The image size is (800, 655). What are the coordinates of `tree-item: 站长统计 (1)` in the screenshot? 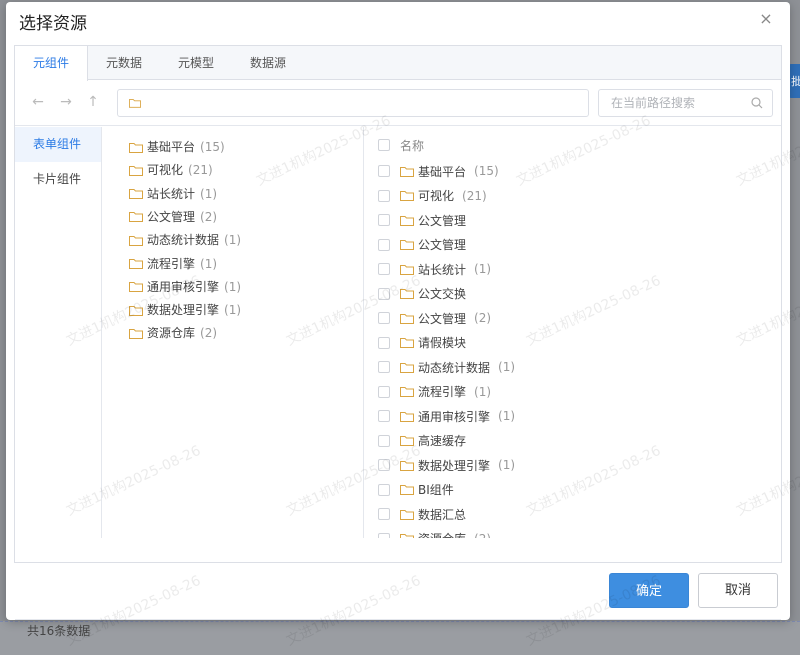 It's located at (173, 194).